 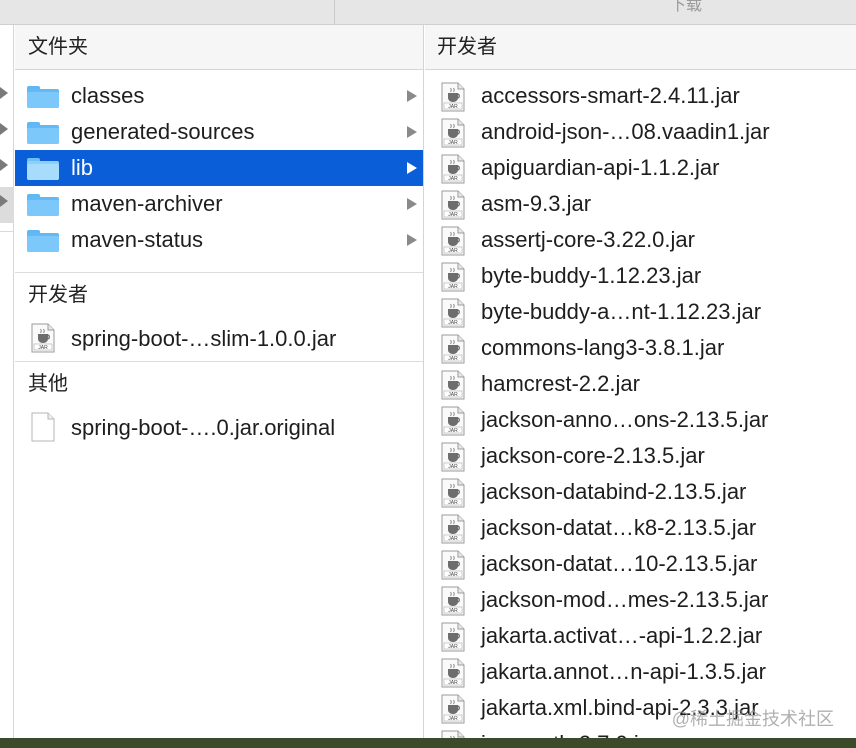 What do you see at coordinates (614, 491) in the screenshot?
I see `file-label: jackson-databind-2.13.5.jar` at bounding box center [614, 491].